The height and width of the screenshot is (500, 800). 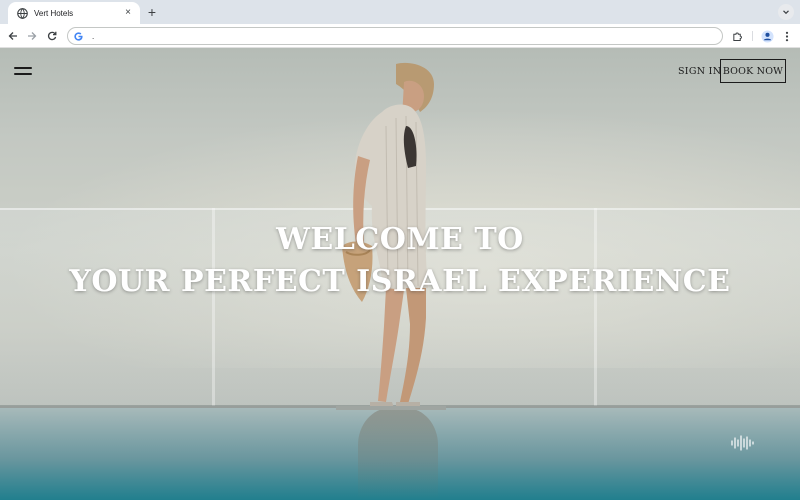 What do you see at coordinates (400, 281) in the screenshot?
I see `hero-heading-line2: YOUR PERFECT ISRAEL EXPERIENCE` at bounding box center [400, 281].